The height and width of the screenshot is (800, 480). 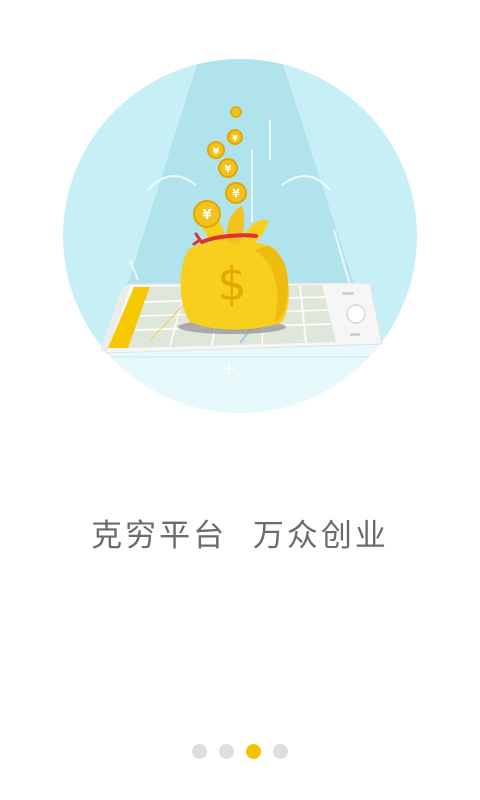 I want to click on page-dot-3-active, so click(x=253, y=751).